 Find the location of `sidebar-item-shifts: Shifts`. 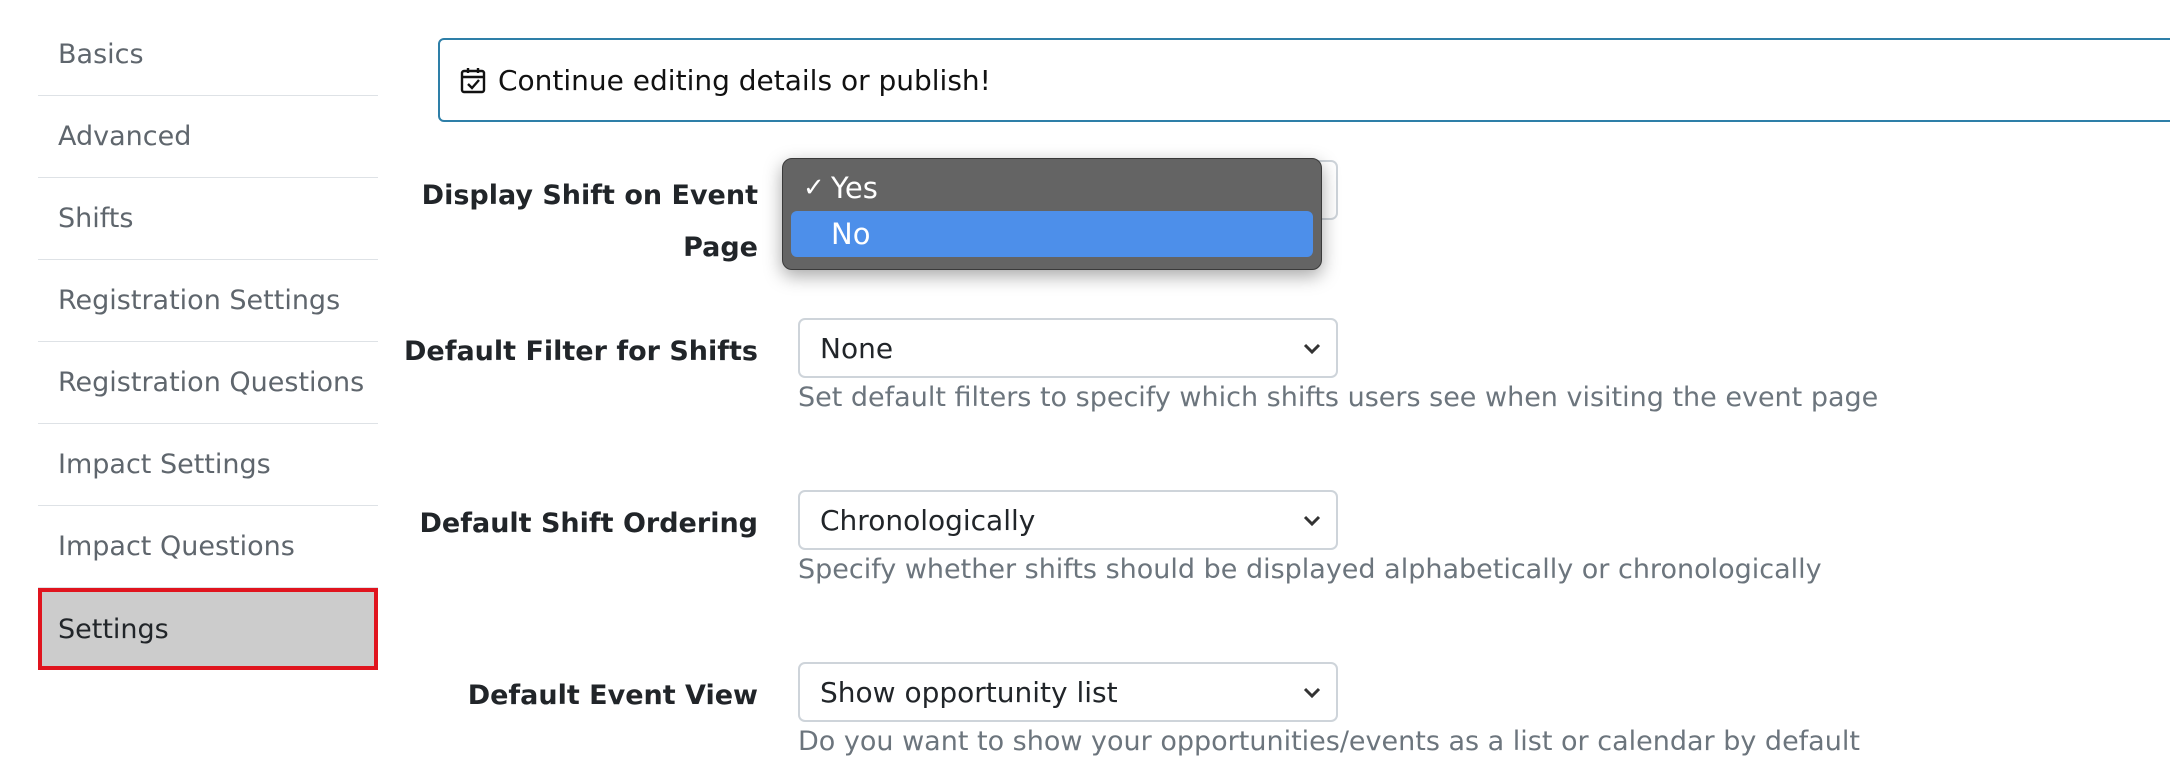

sidebar-item-shifts: Shifts is located at coordinates (208, 219).